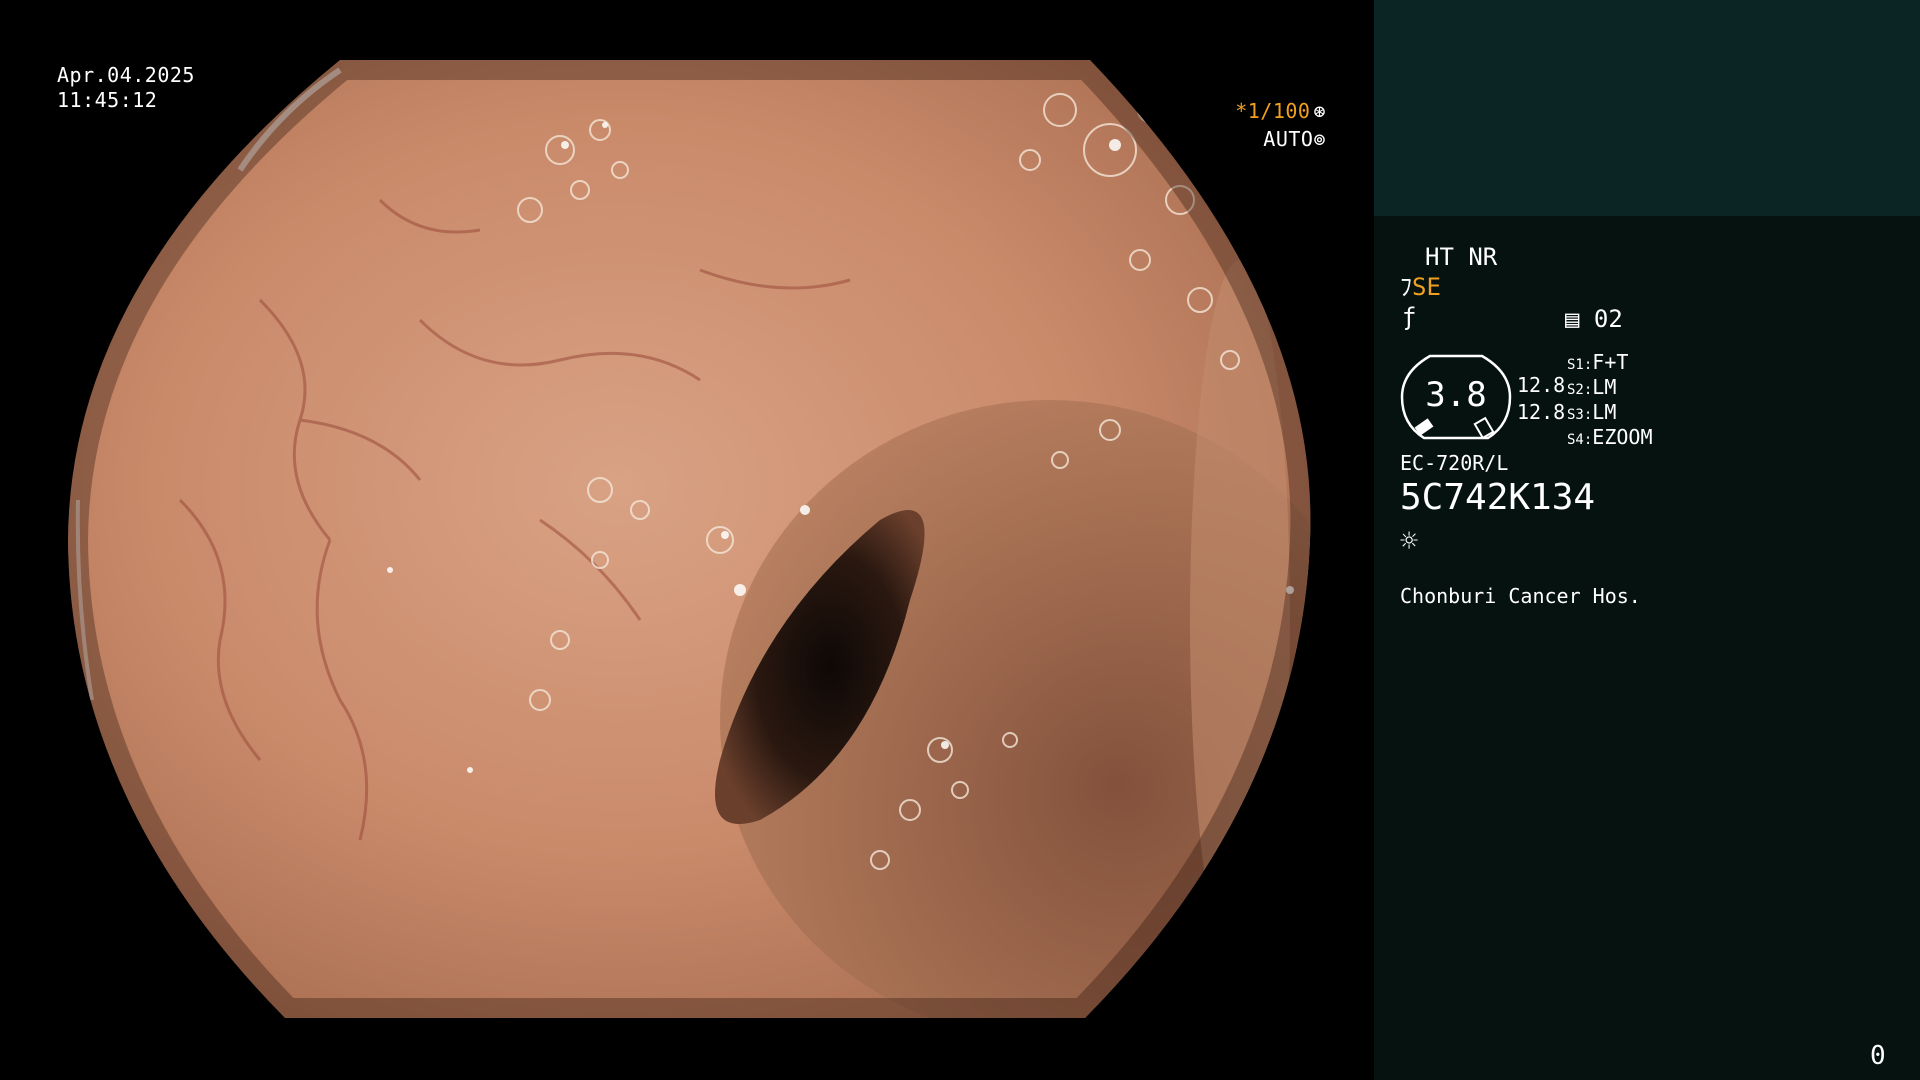 This screenshot has height=1080, width=1920. Describe the element at coordinates (1520, 596) in the screenshot. I see `hospital-name: Chonburi Cancer Hos.` at that location.